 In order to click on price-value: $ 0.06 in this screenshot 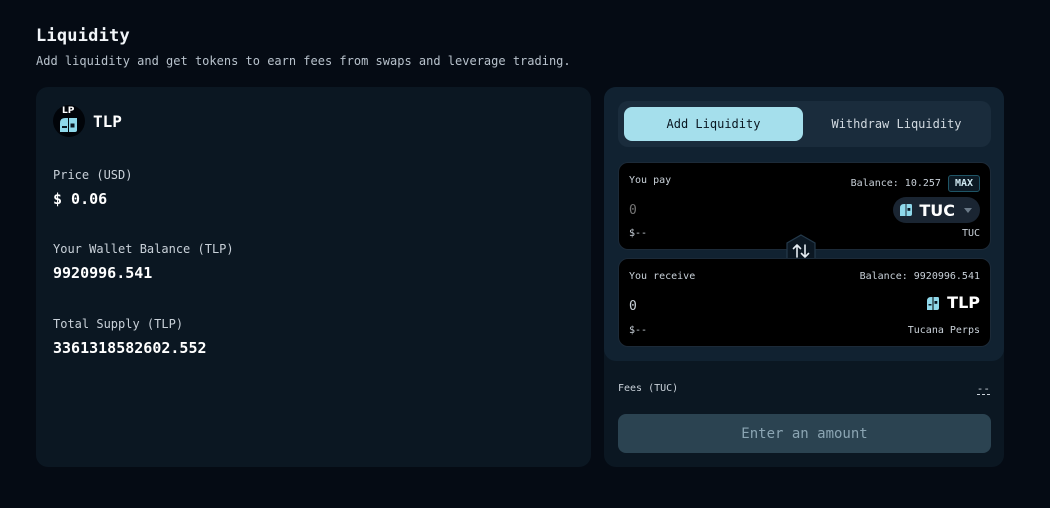, I will do `click(80, 199)`.